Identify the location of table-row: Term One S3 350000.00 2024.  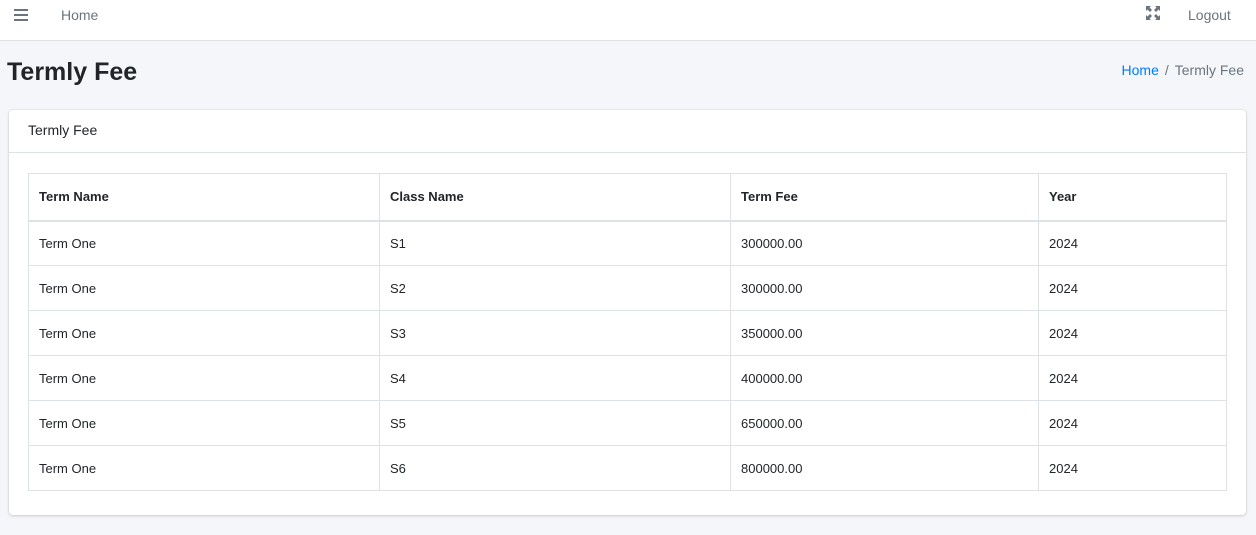
(627, 333).